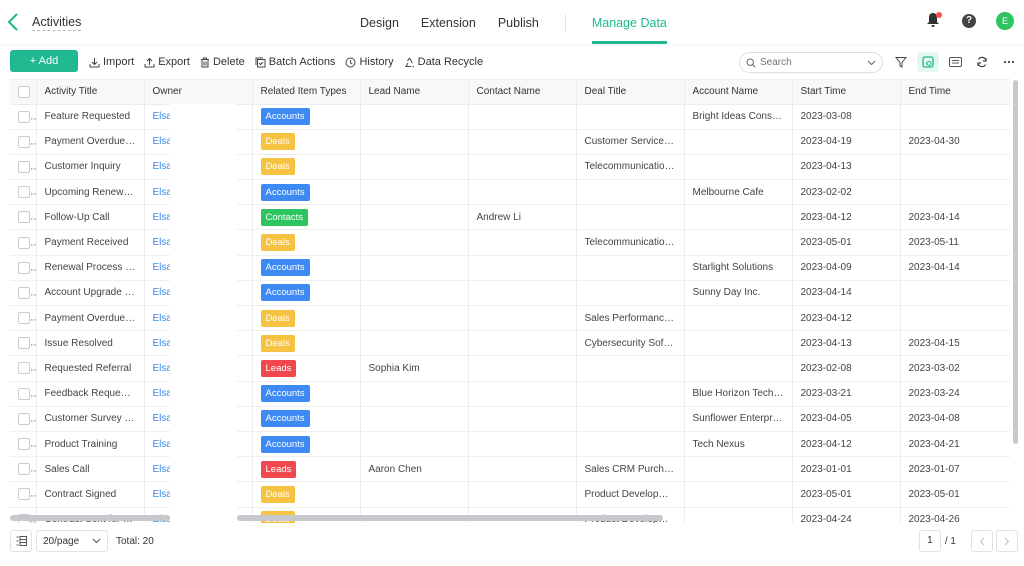 The width and height of the screenshot is (1024, 566). I want to click on vertical-scrollbar, so click(1015, 262).